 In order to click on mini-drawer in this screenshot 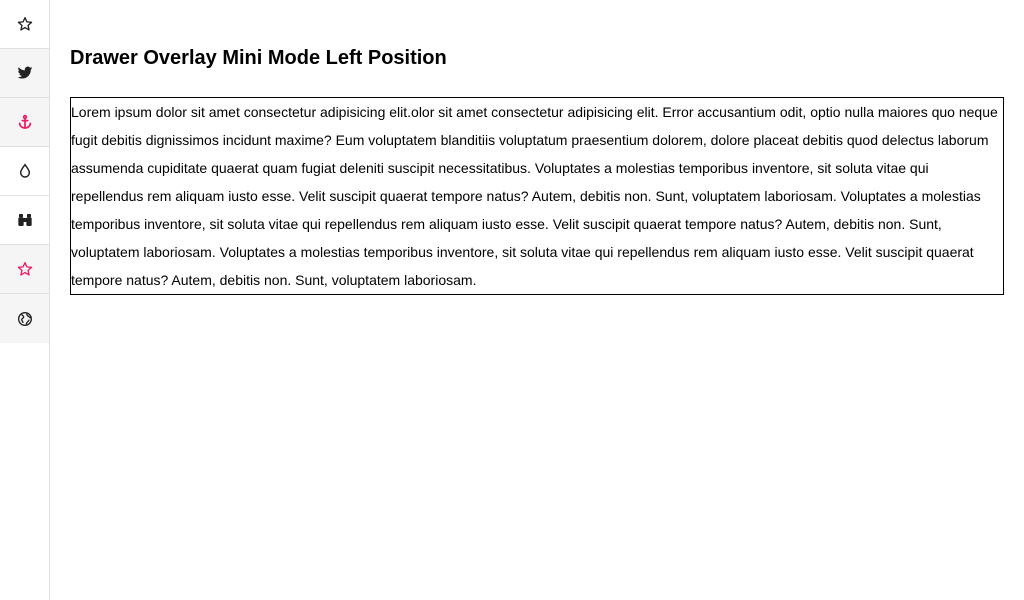, I will do `click(25, 300)`.